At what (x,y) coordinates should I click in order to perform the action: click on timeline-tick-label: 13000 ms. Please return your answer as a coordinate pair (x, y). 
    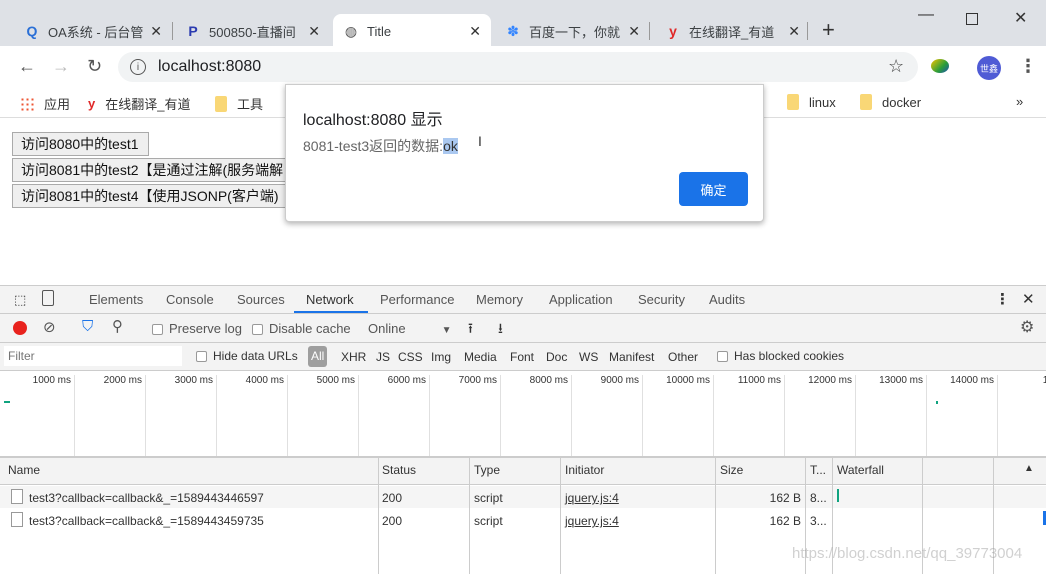
    Looking at the image, I should click on (901, 380).